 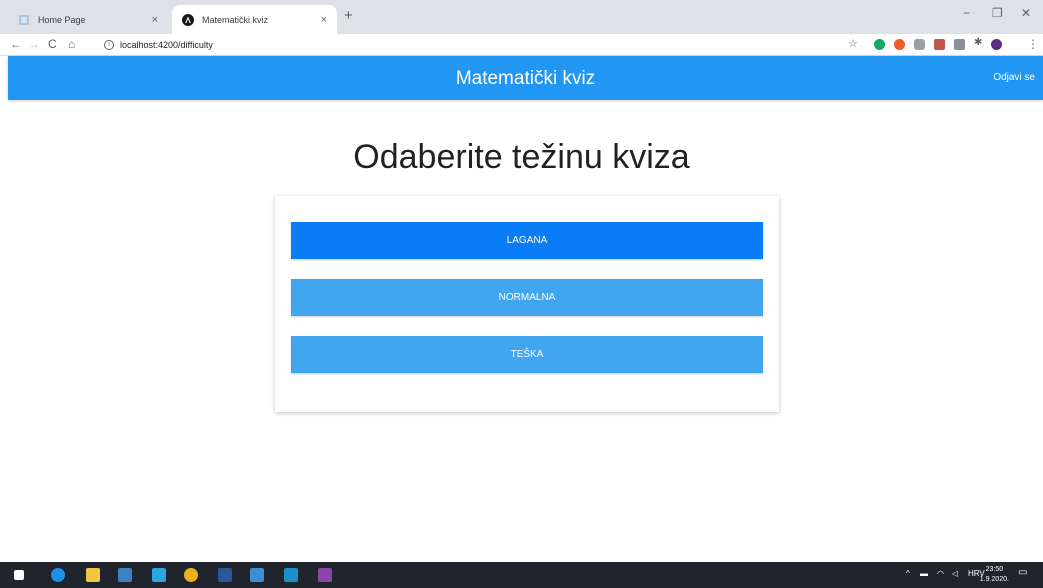 What do you see at coordinates (994, 579) in the screenshot?
I see `clock-date: 1.9.2020.` at bounding box center [994, 579].